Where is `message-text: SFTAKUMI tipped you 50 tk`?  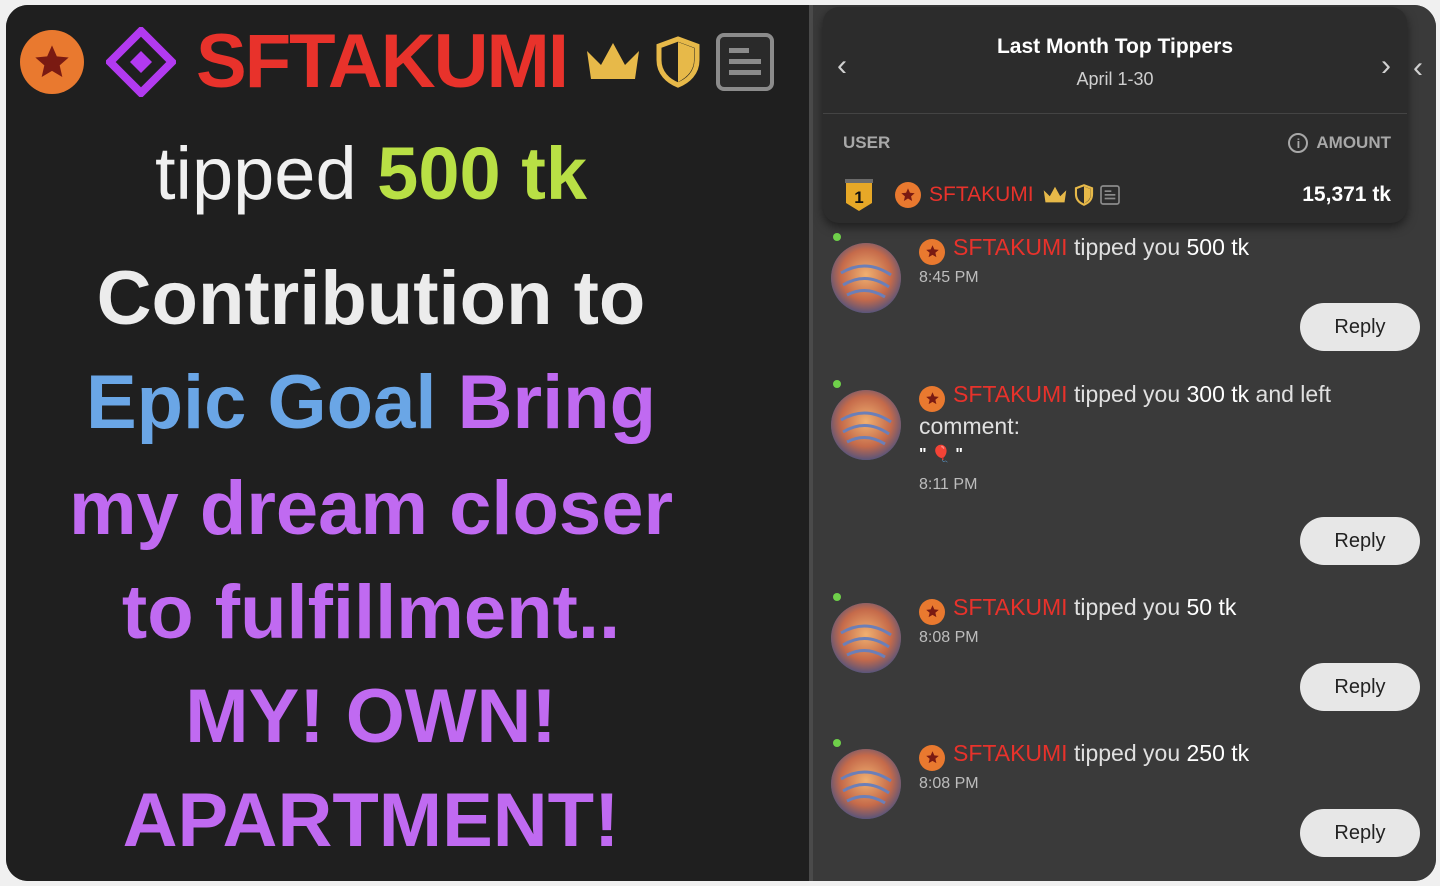 message-text: SFTAKUMI tipped you 50 tk is located at coordinates (1169, 609).